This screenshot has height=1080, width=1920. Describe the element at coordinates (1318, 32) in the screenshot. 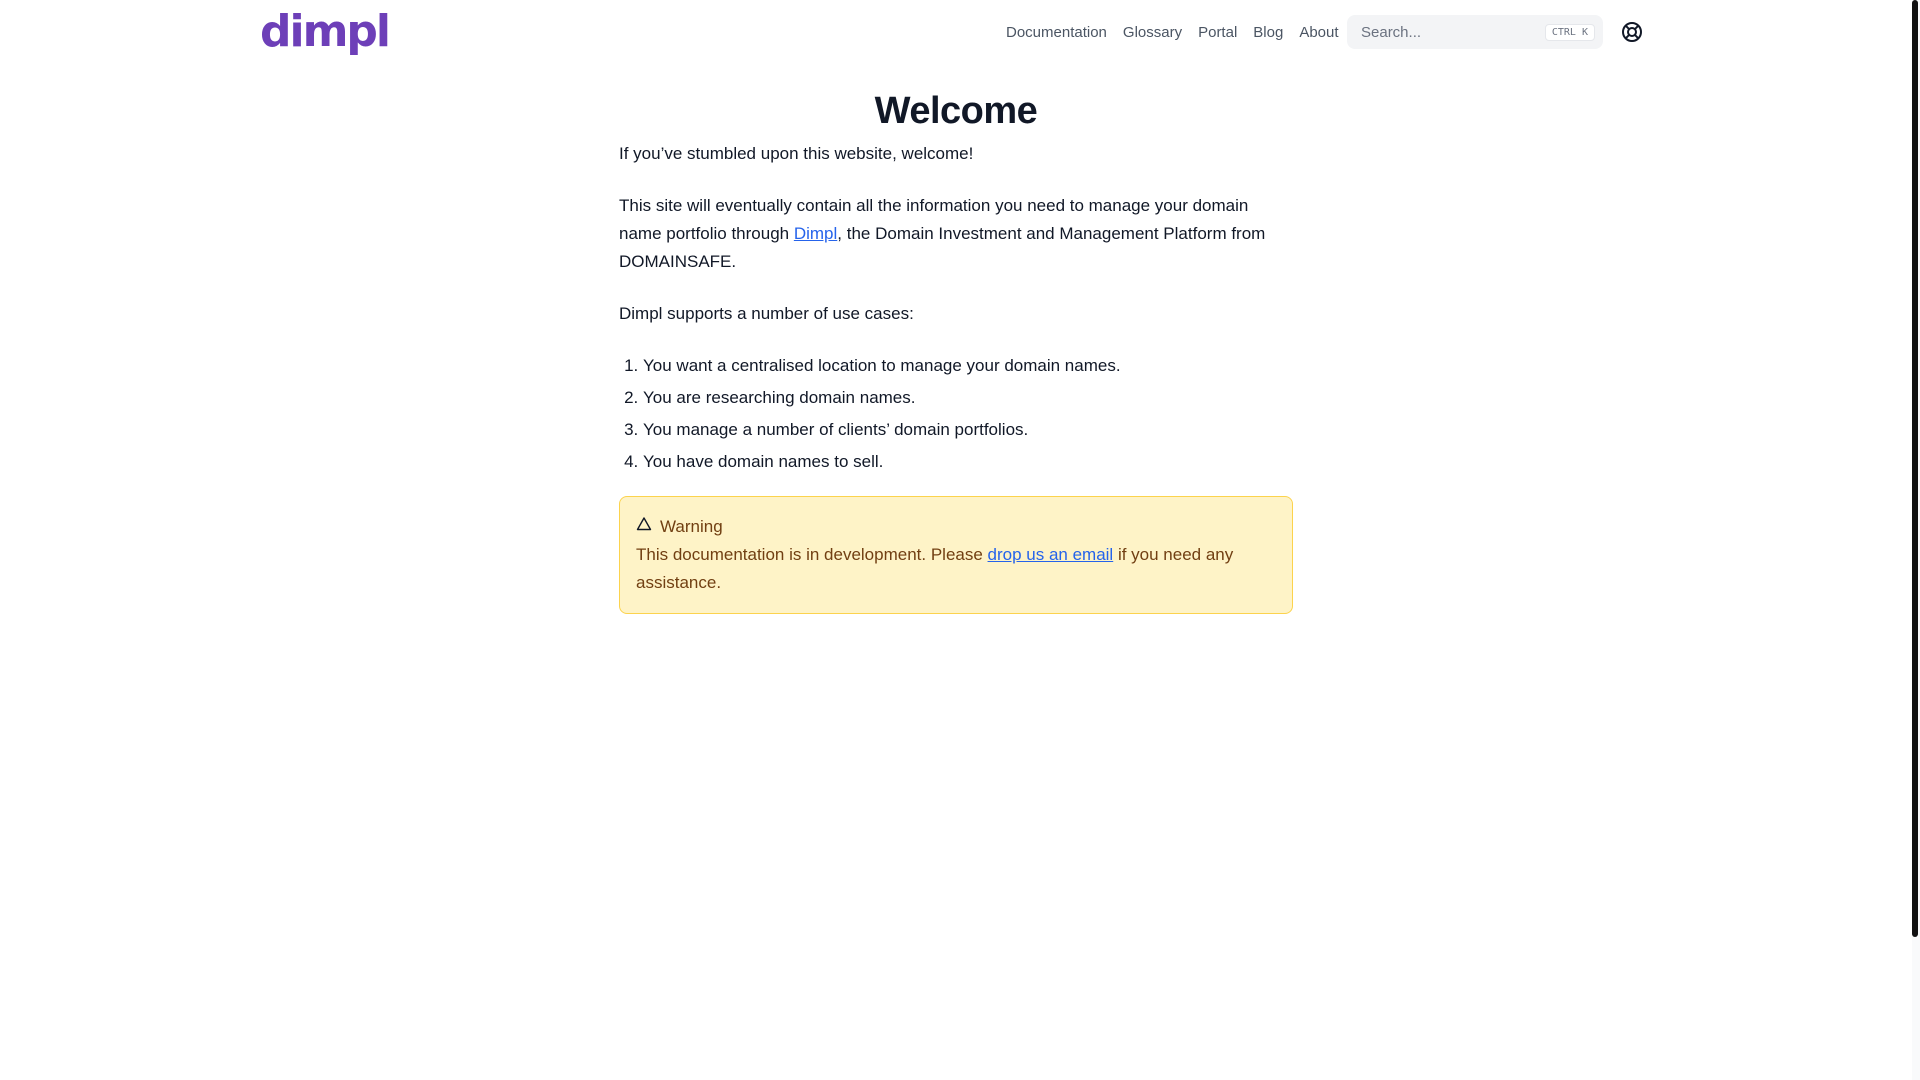

I see `nav-link-about: About` at that location.